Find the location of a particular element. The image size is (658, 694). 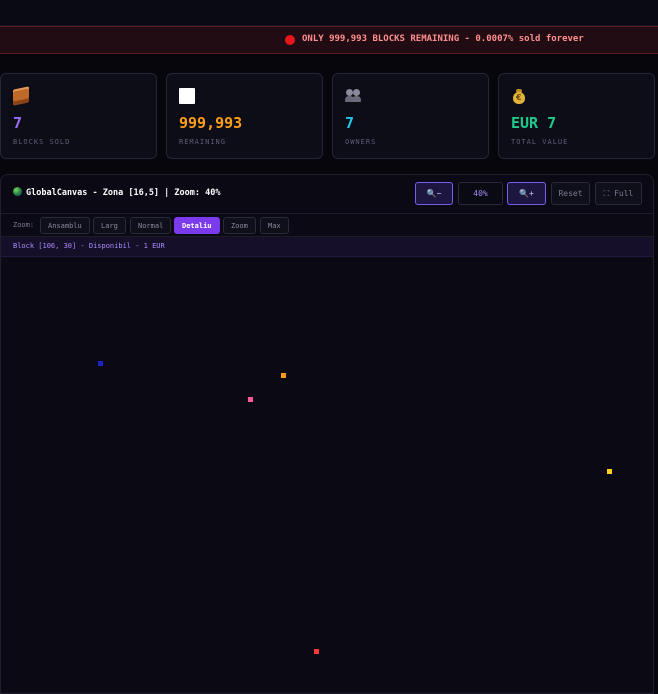

stat-label: TOTAL VALUE is located at coordinates (540, 142).